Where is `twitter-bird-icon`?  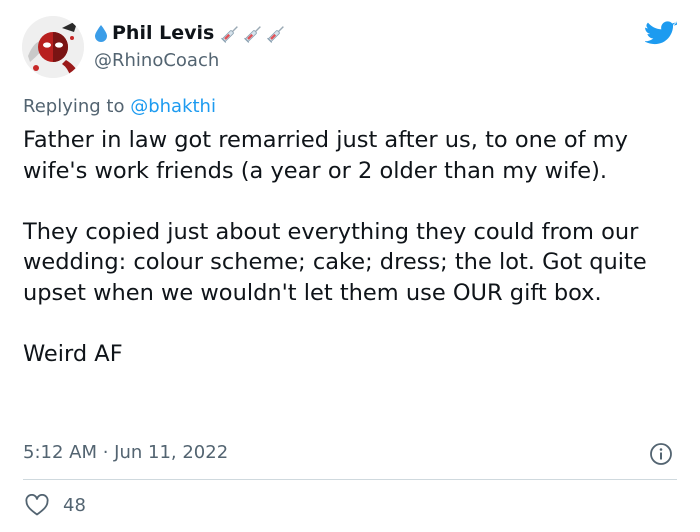 twitter-bird-icon is located at coordinates (661, 33).